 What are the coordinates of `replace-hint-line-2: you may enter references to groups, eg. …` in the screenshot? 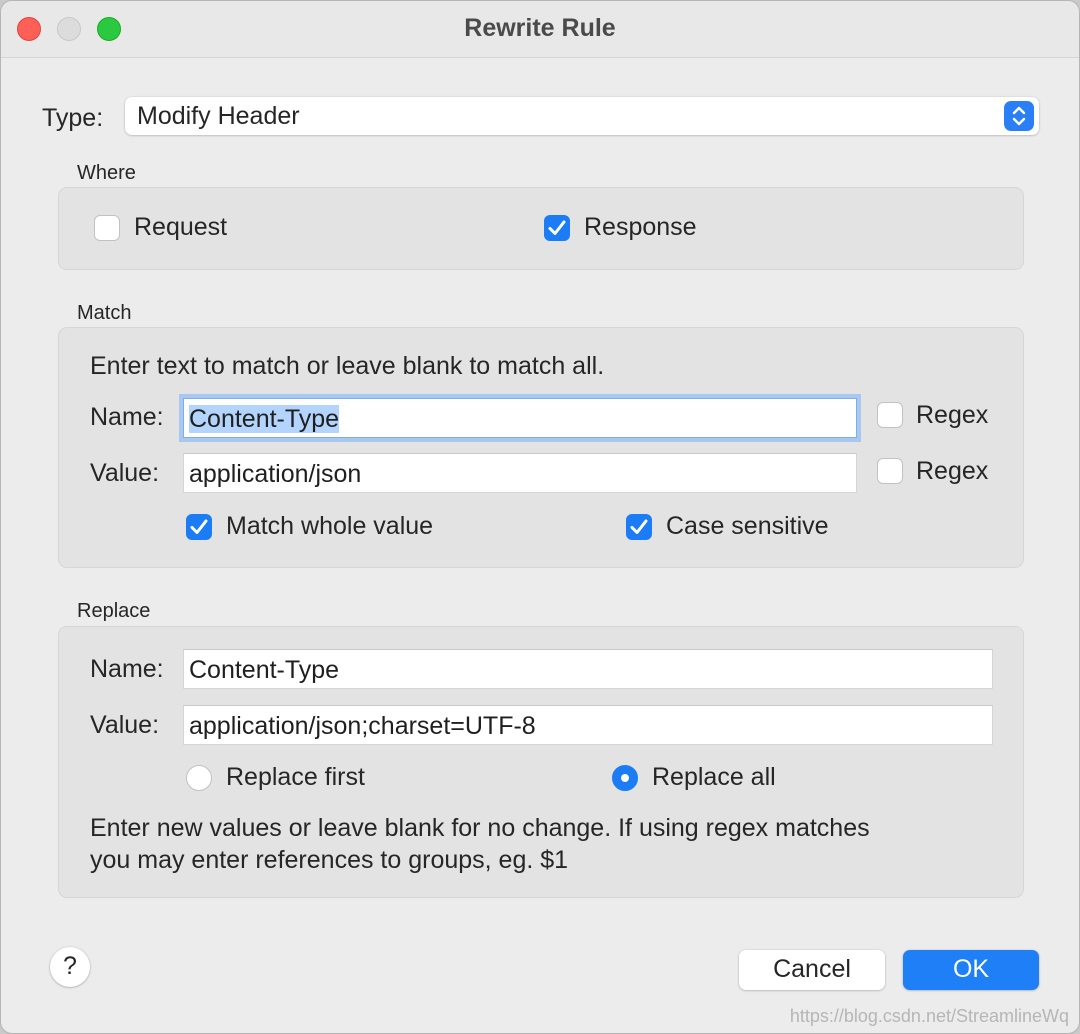 It's located at (329, 860).